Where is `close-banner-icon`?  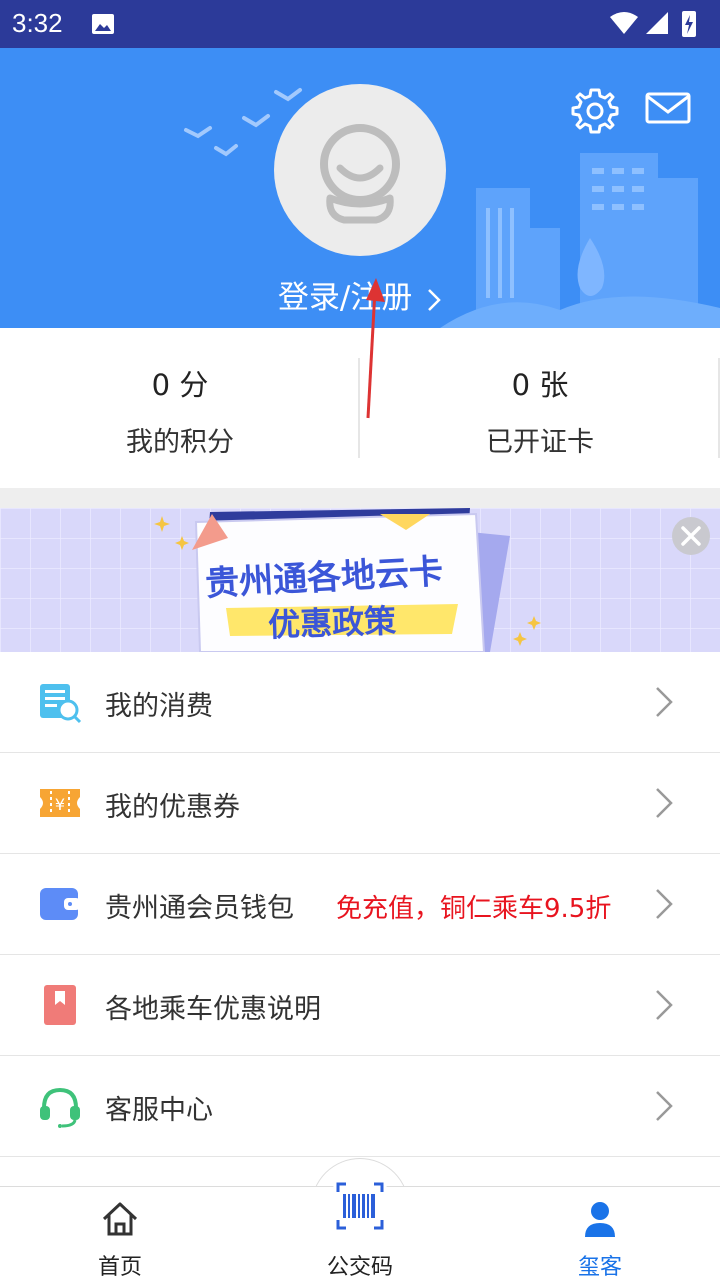
close-banner-icon is located at coordinates (691, 536).